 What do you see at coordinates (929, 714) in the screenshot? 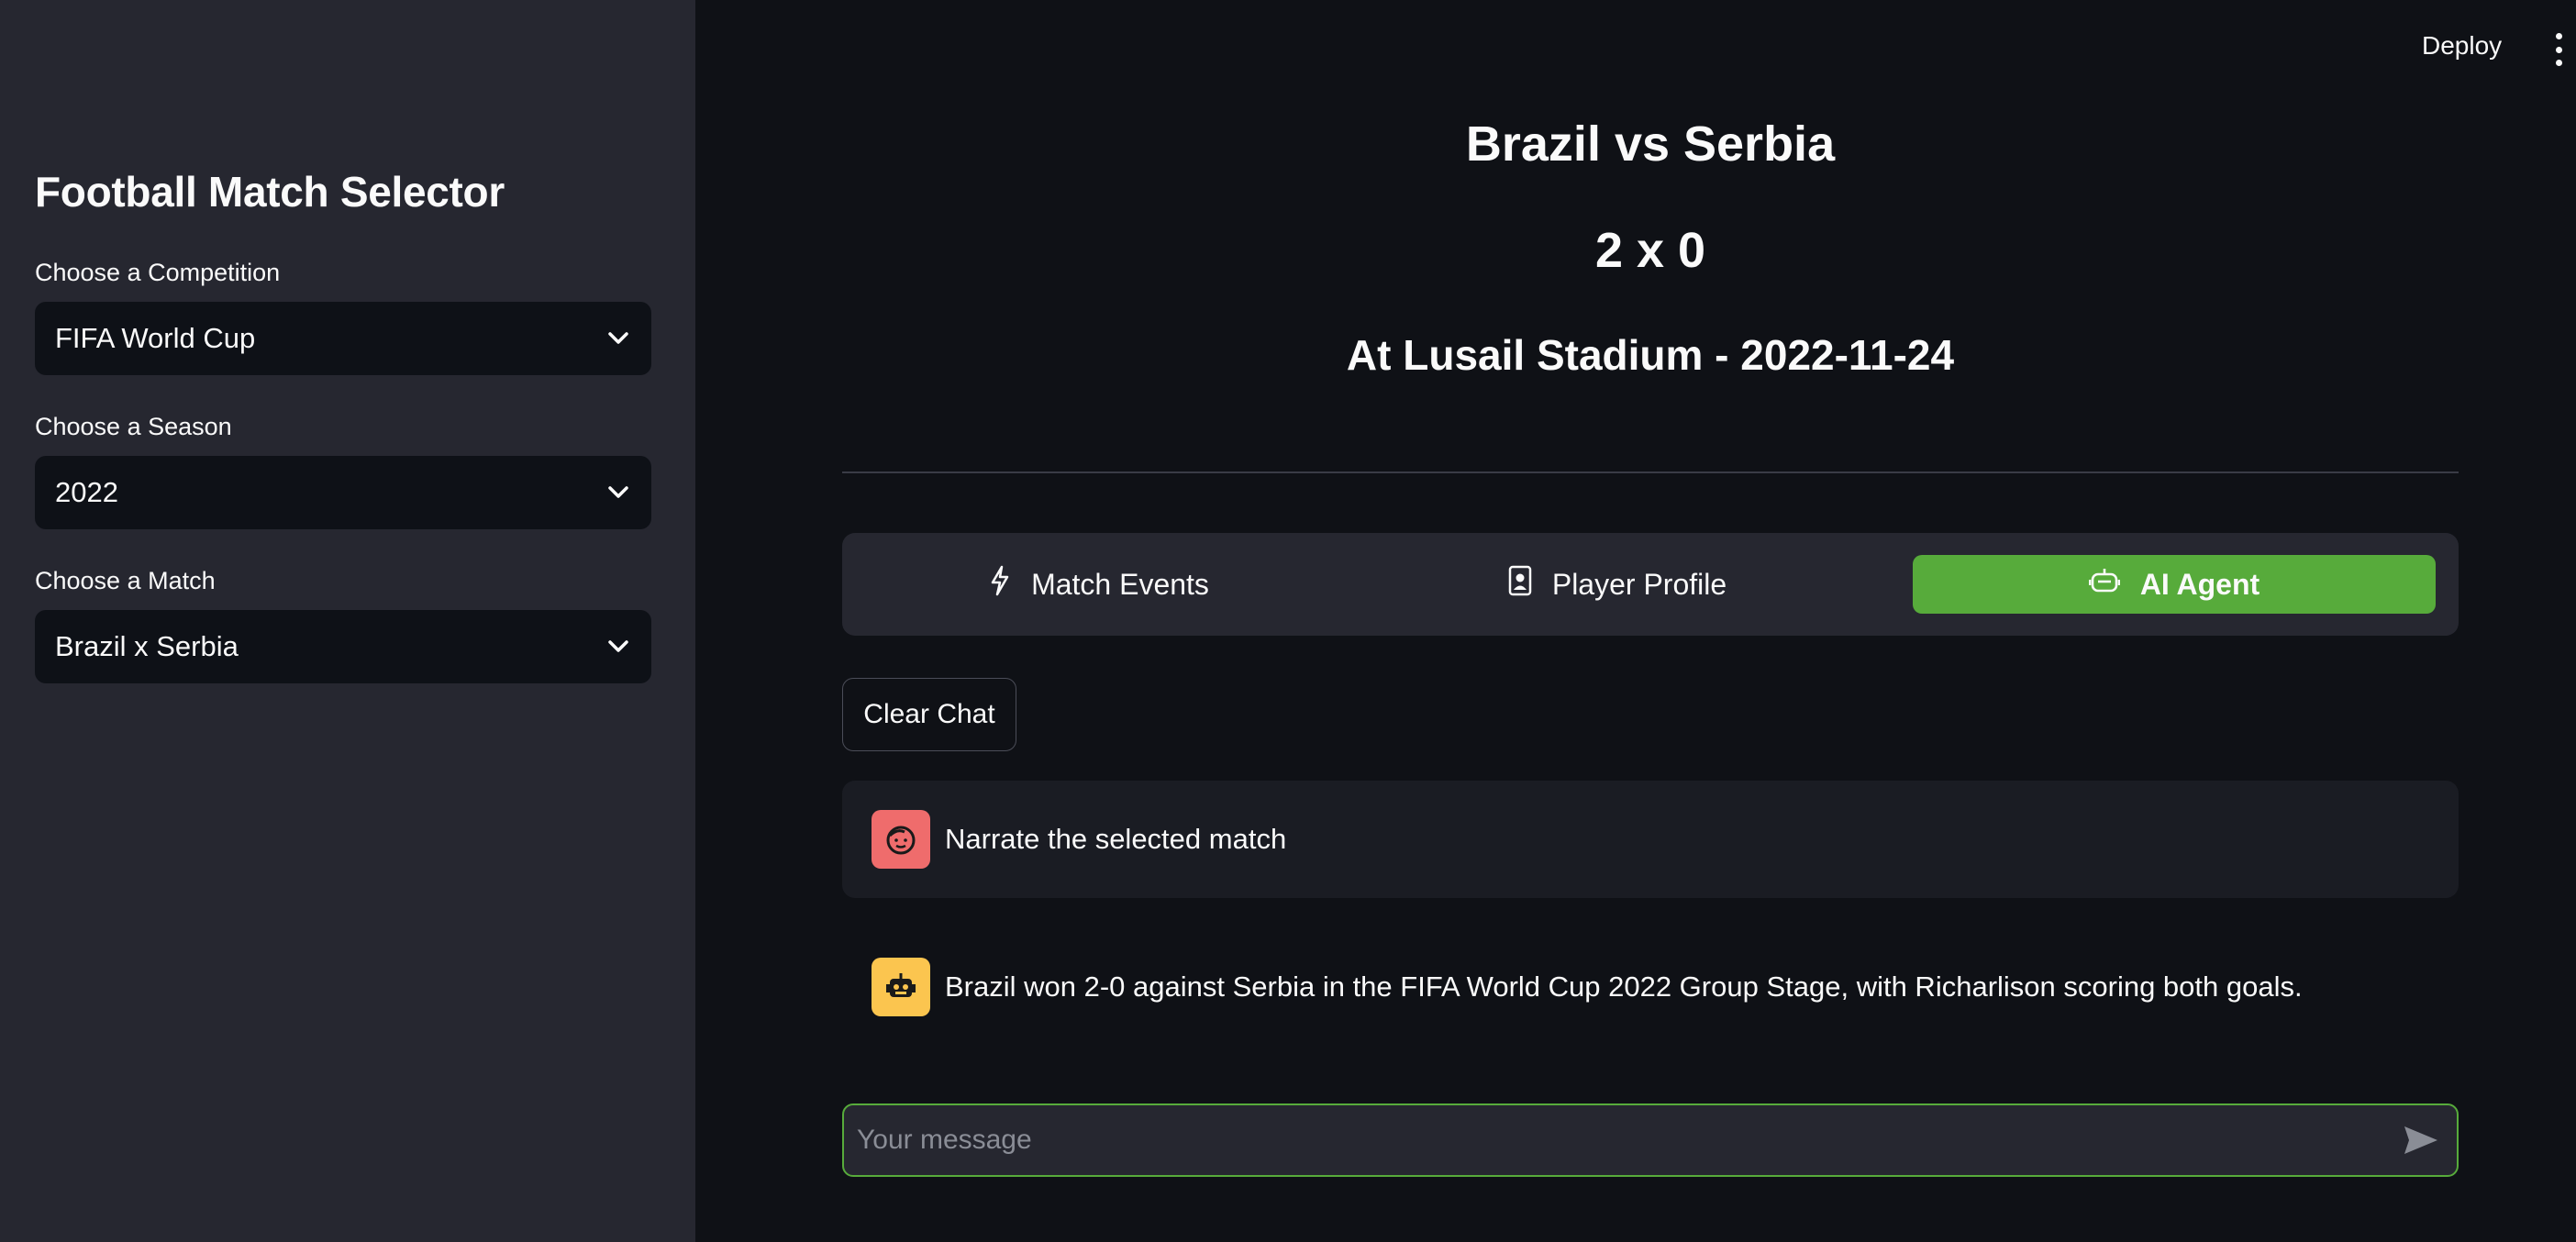
I see `clear-chat-button: Clear Chat` at bounding box center [929, 714].